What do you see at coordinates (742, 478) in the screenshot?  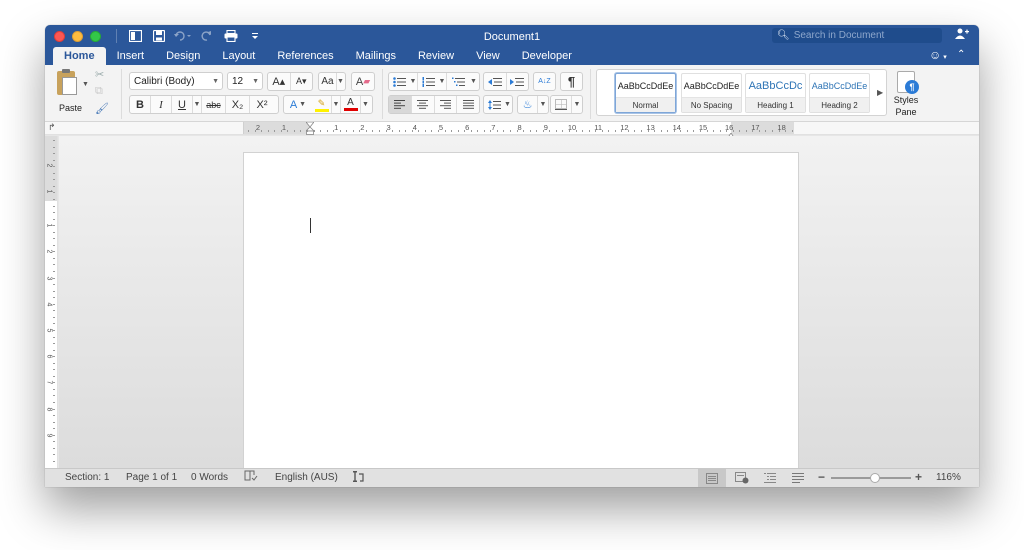 I see `web-layout-view-button` at bounding box center [742, 478].